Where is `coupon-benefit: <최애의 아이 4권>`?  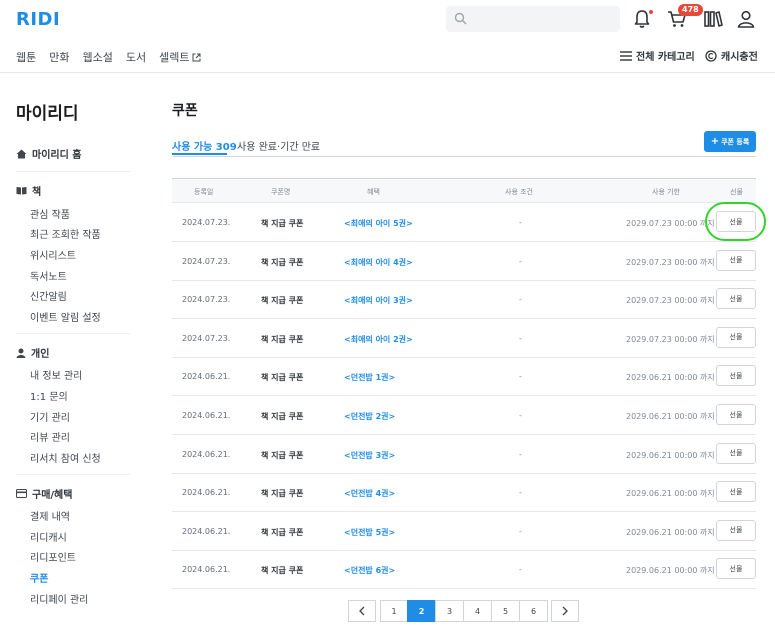
coupon-benefit: <최애의 아이 4권> is located at coordinates (378, 262).